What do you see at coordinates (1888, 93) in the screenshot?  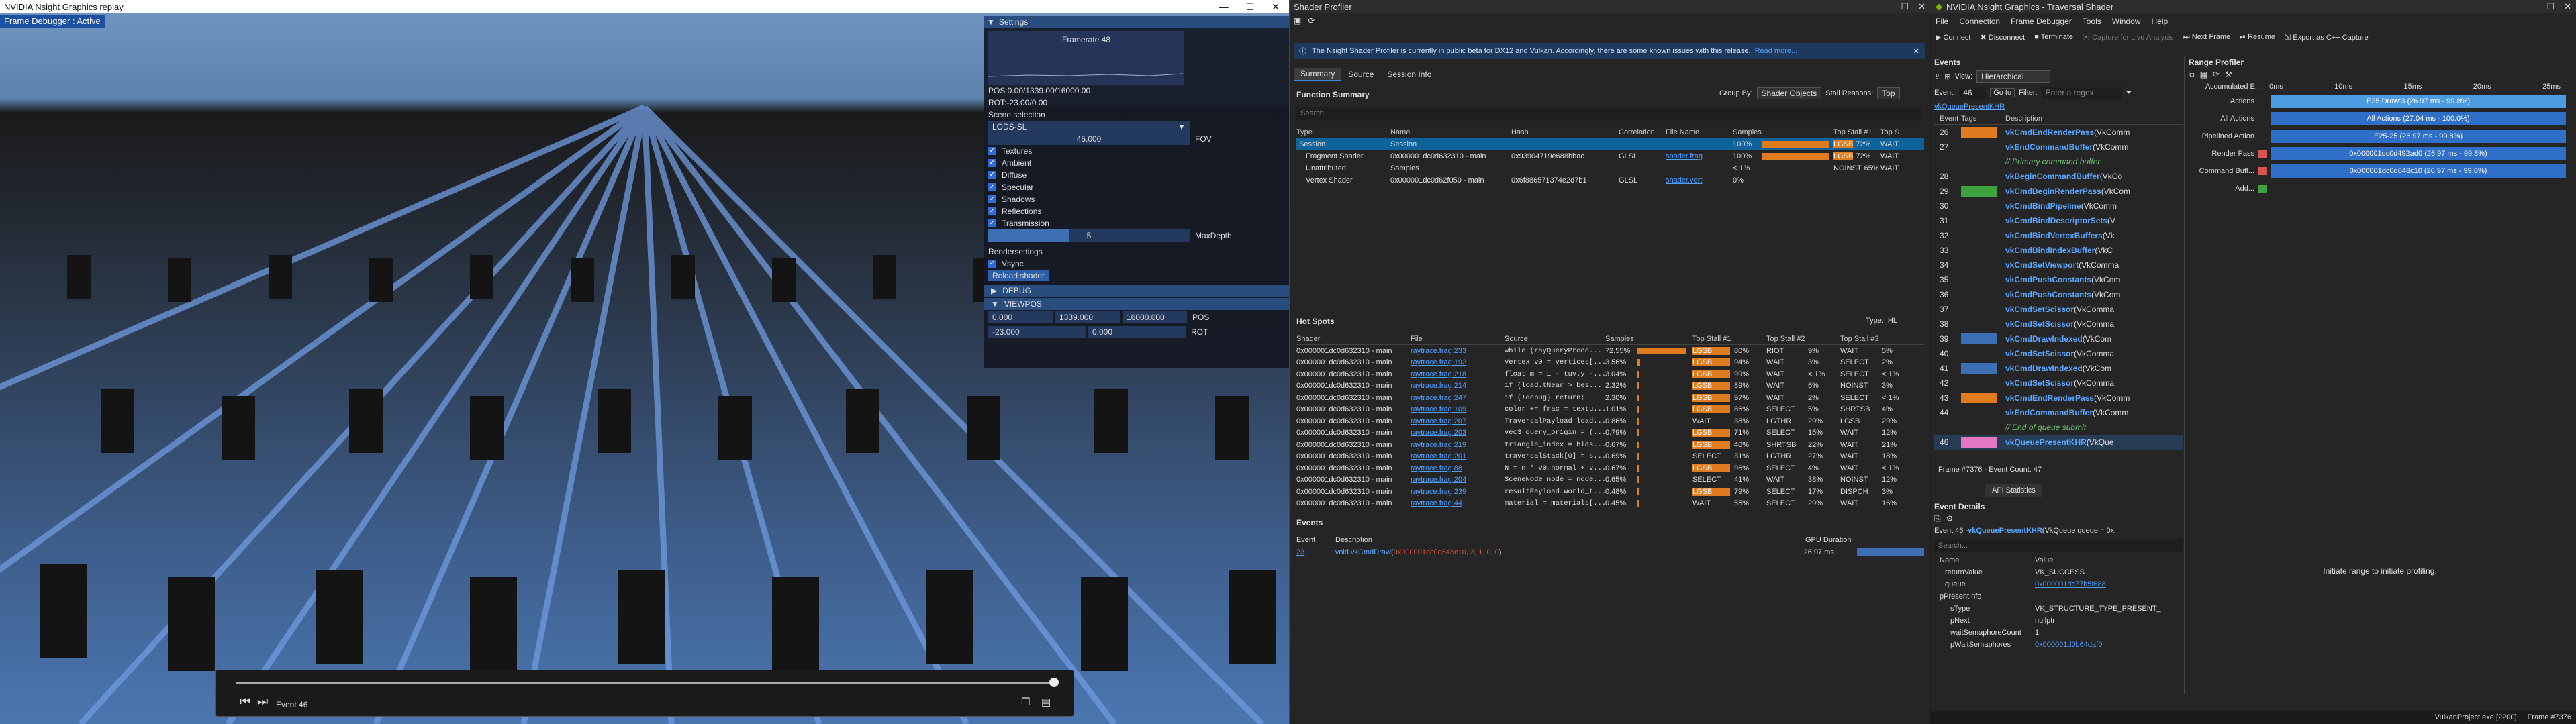 I see `stall-select: Top` at bounding box center [1888, 93].